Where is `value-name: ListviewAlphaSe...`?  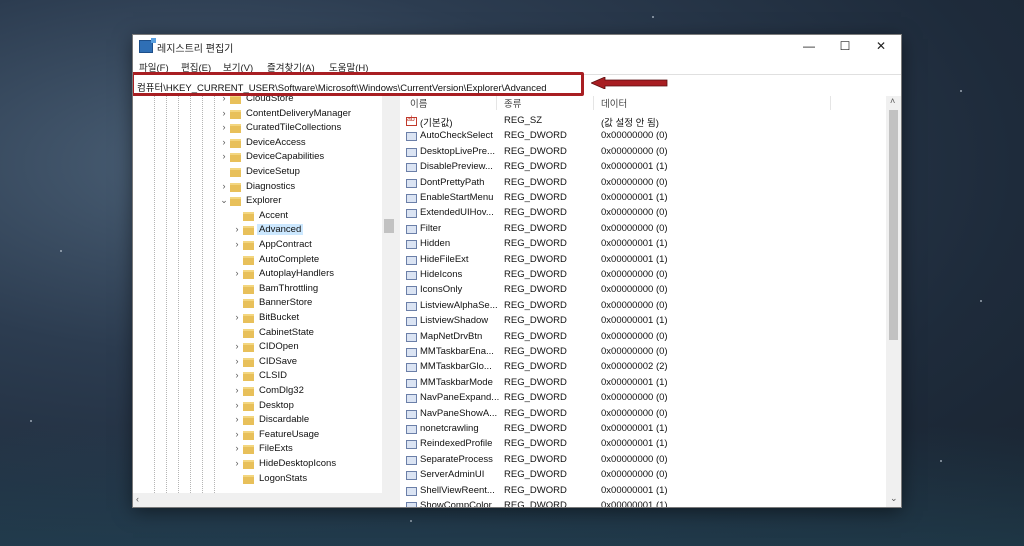
value-name: ListviewAlphaSe... is located at coordinates (459, 305).